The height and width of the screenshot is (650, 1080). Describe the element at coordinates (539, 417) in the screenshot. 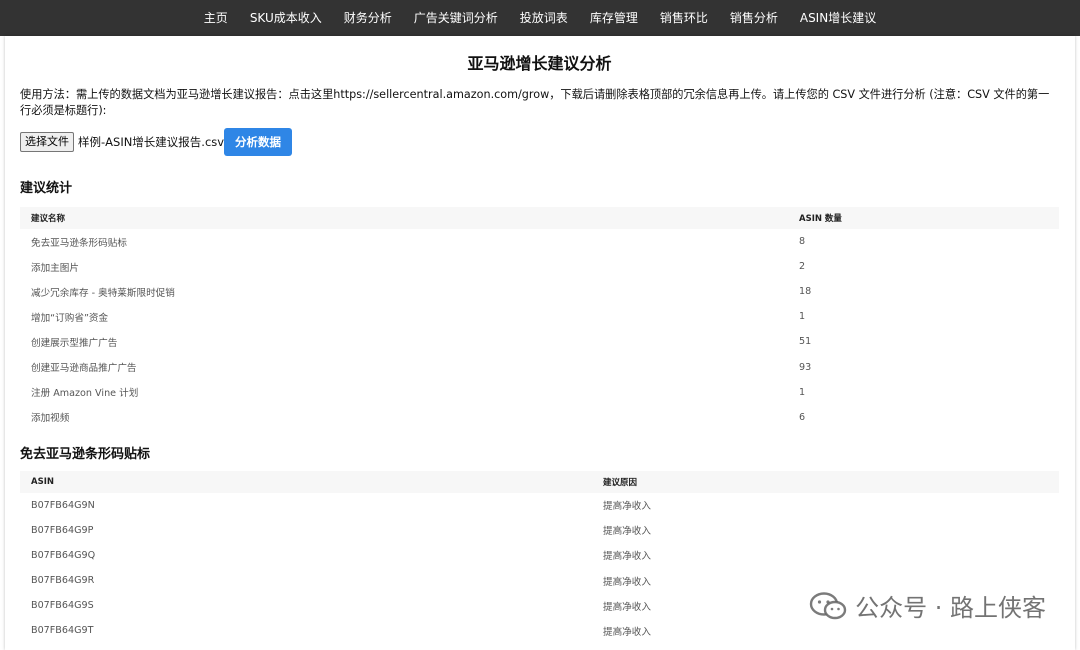

I see `table-row: 添加视频 6` at that location.